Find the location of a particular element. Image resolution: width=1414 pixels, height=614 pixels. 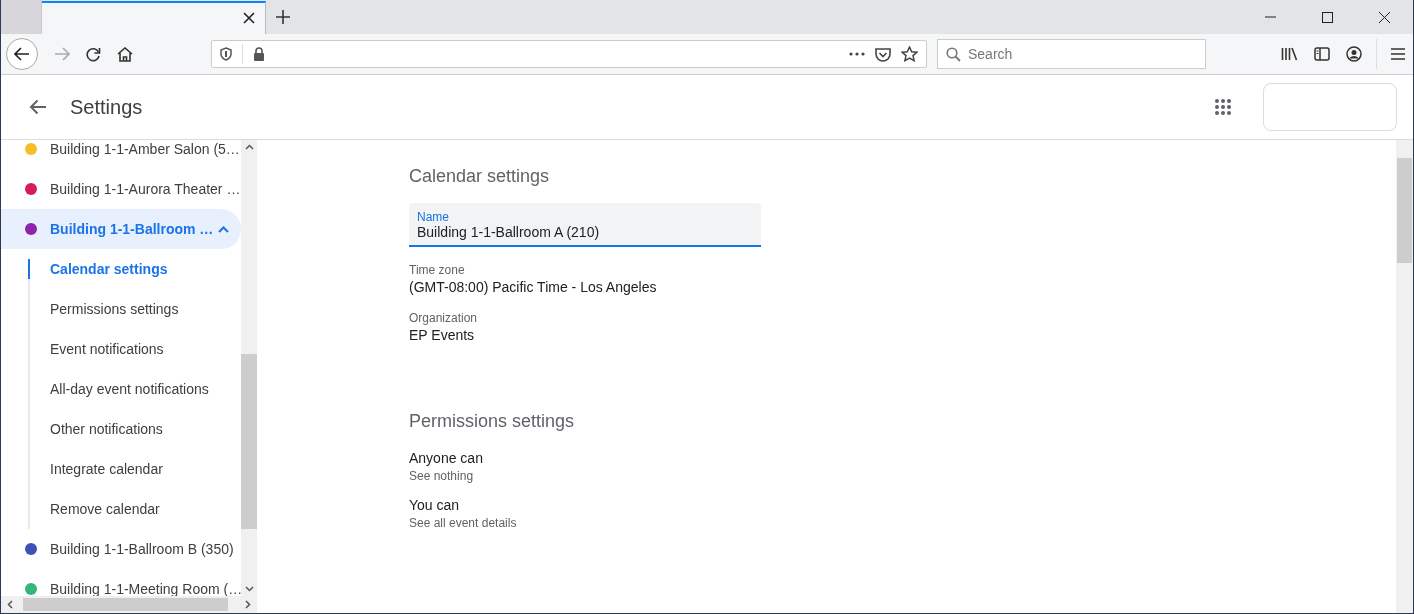

field-label: Name is located at coordinates (433, 217).